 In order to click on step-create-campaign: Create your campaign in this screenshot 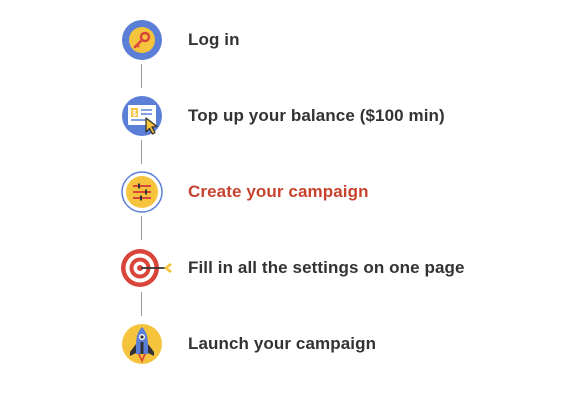, I will do `click(244, 192)`.